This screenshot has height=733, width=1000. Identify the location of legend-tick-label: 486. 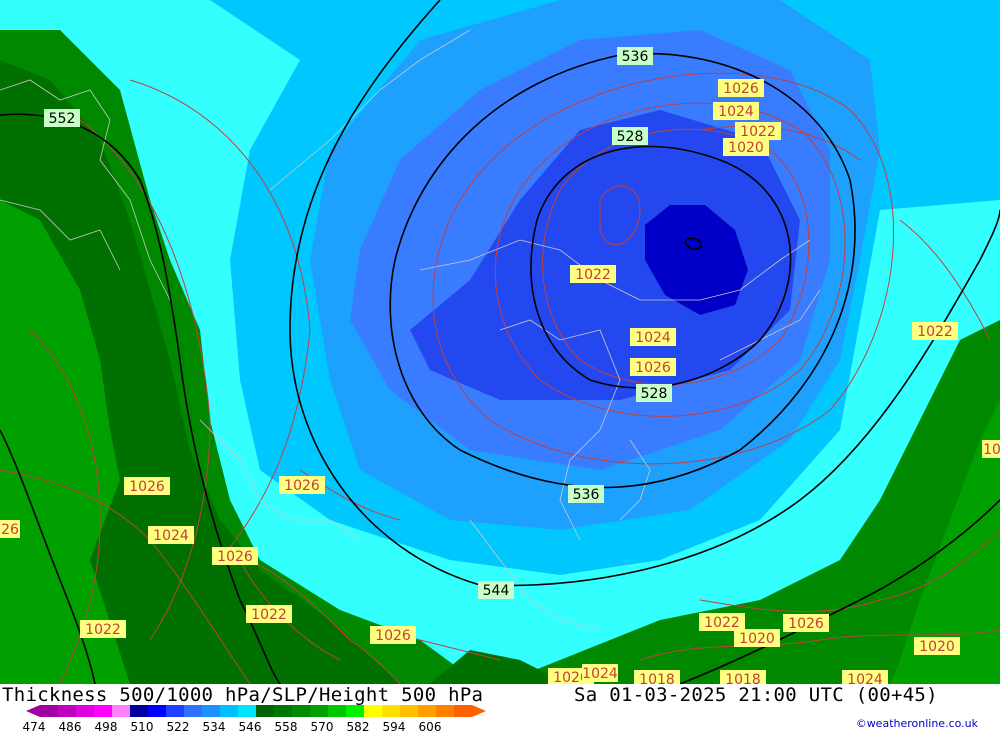
(70, 726).